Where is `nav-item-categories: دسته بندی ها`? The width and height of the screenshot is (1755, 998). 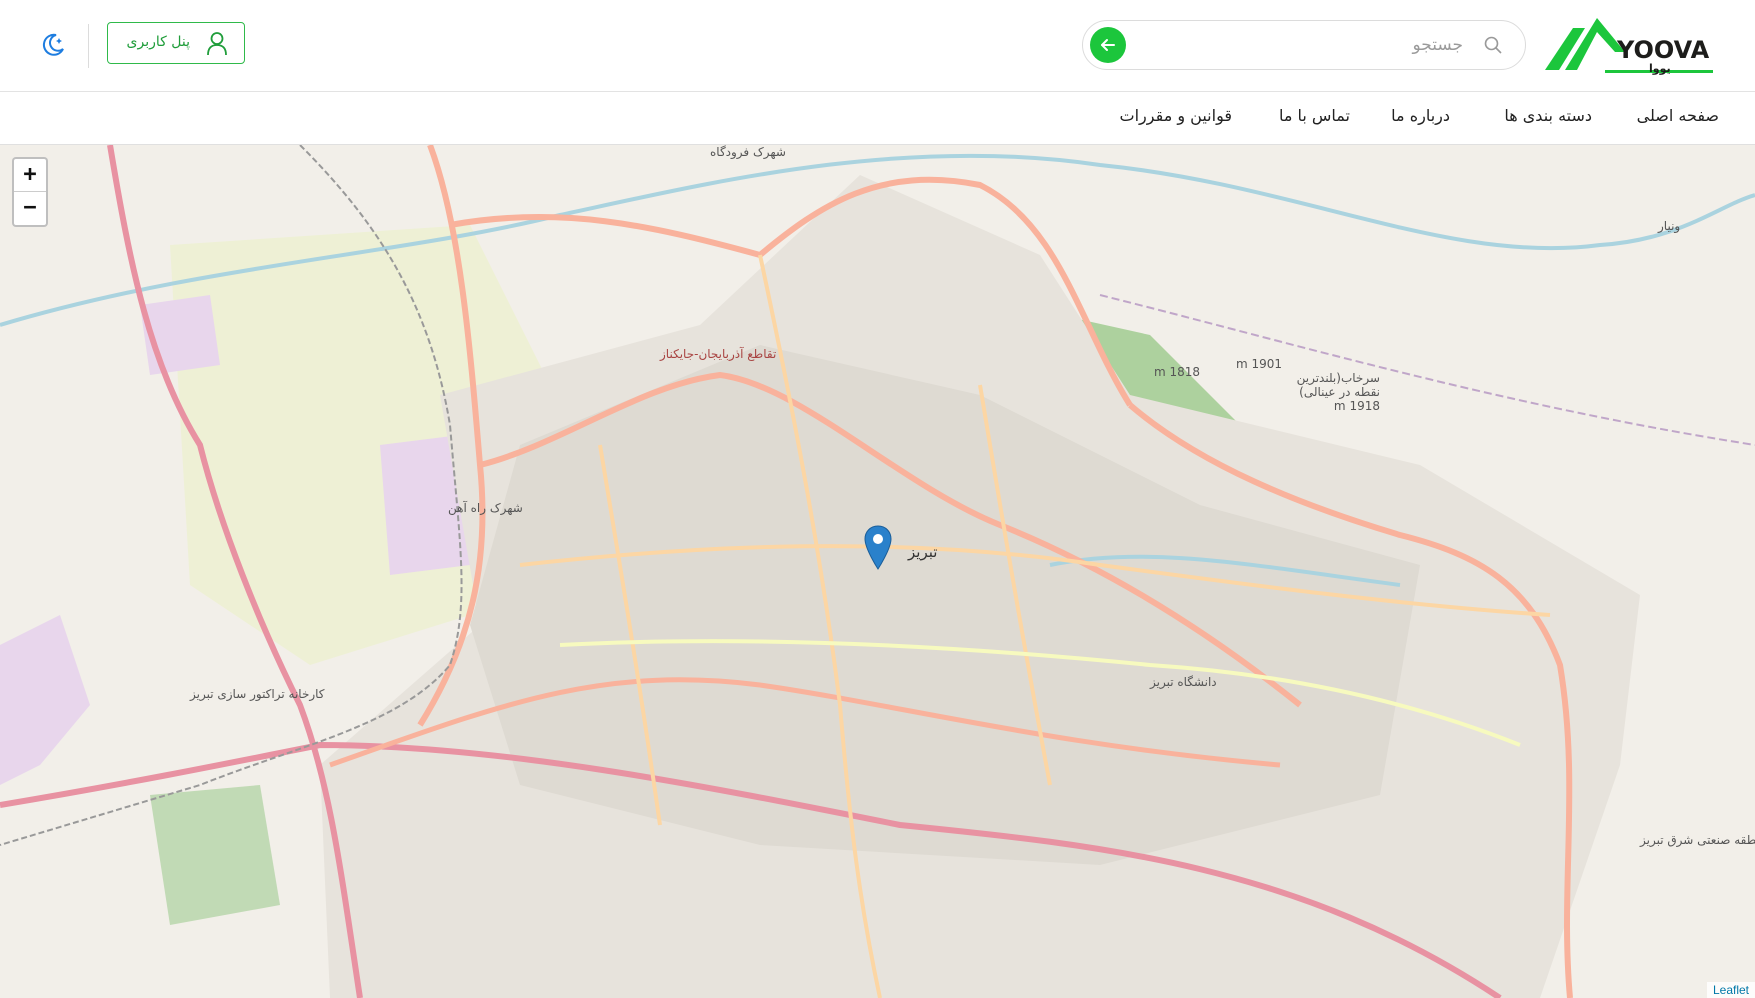
nav-item-categories: دسته بندی ها is located at coordinates (1548, 115).